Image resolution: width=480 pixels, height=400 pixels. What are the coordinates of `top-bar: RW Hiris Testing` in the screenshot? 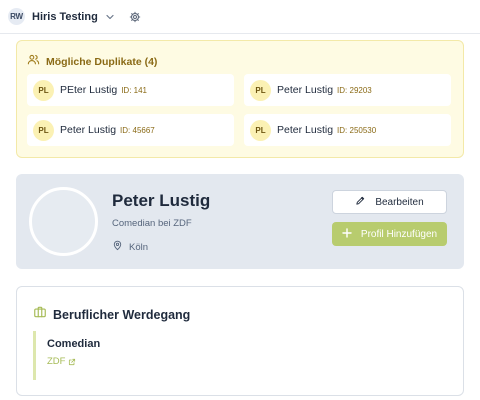 It's located at (240, 17).